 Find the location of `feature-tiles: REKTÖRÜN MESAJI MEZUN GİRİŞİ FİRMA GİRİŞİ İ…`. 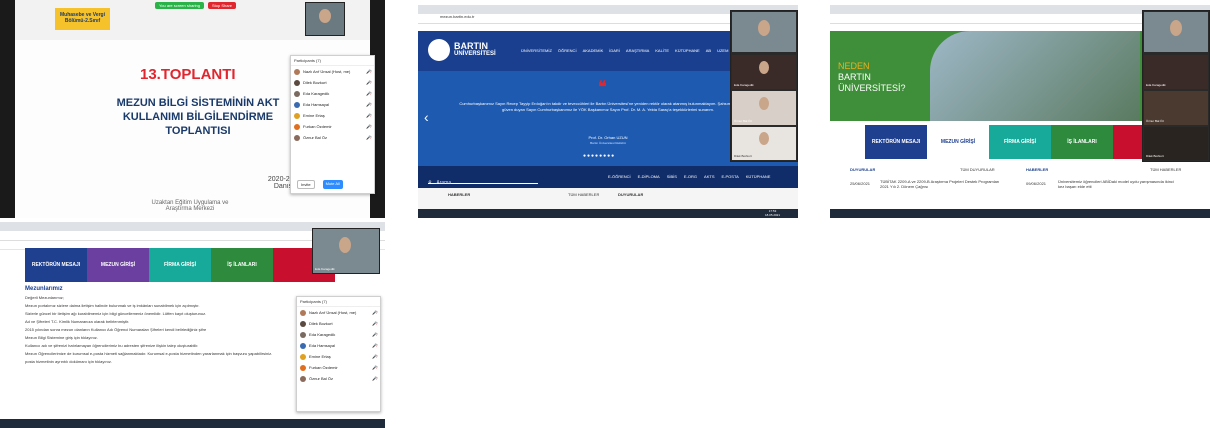

feature-tiles: REKTÖRÜN MESAJI MEZUN GİRİŞİ FİRMA GİRİŞİ İ… is located at coordinates (1020, 142).